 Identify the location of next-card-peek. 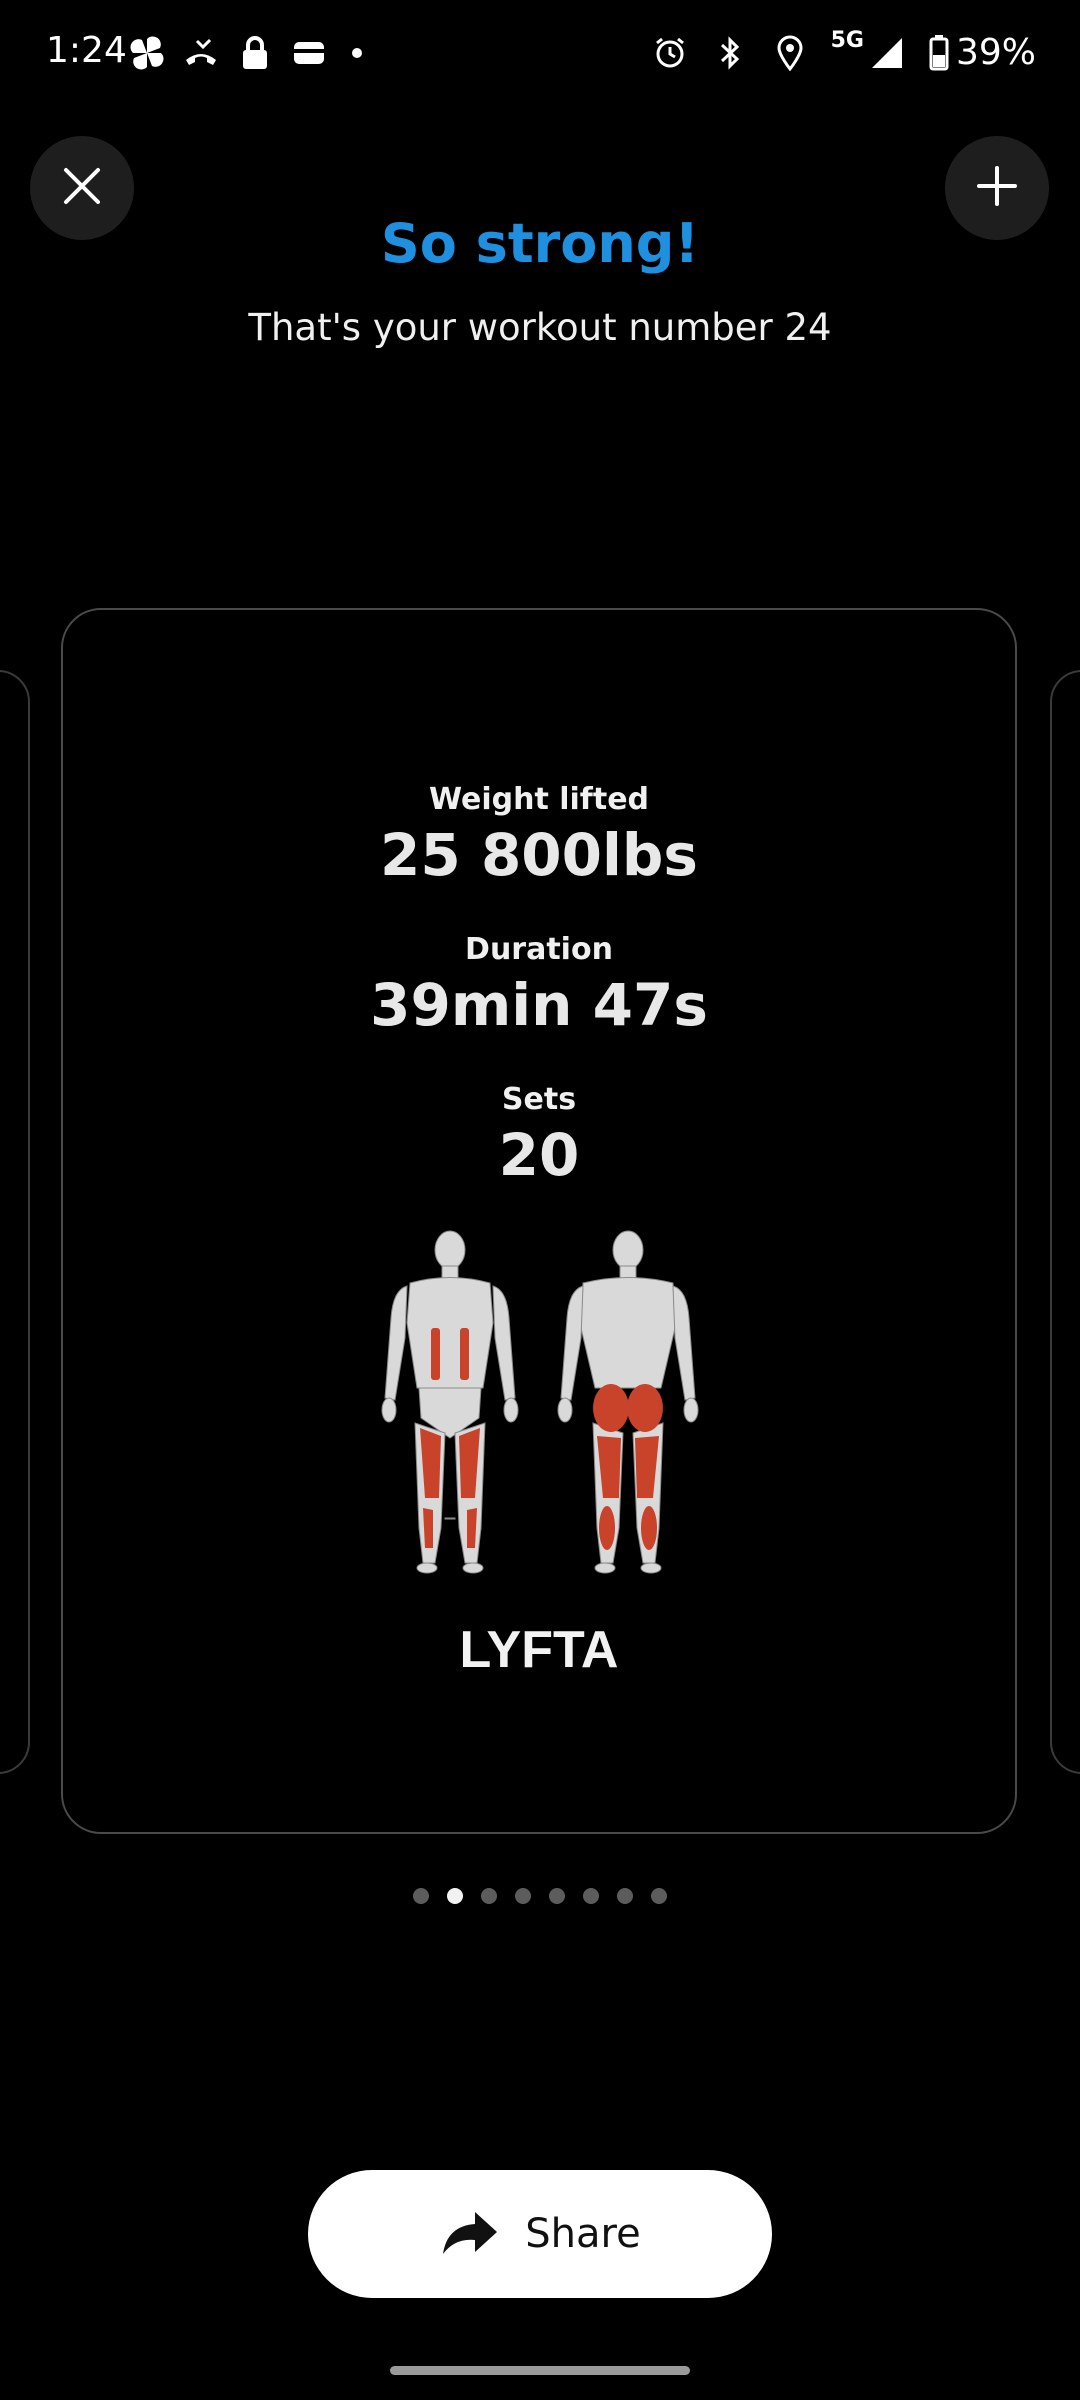
(1065, 1222).